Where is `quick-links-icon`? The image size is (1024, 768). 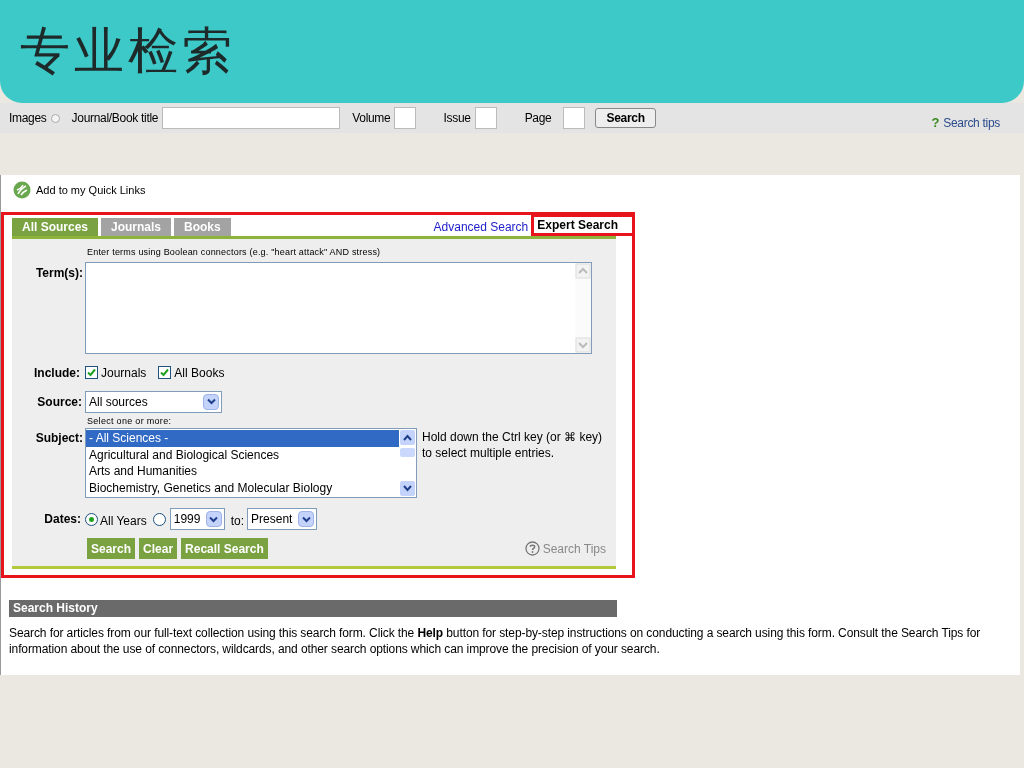
quick-links-icon is located at coordinates (22, 190).